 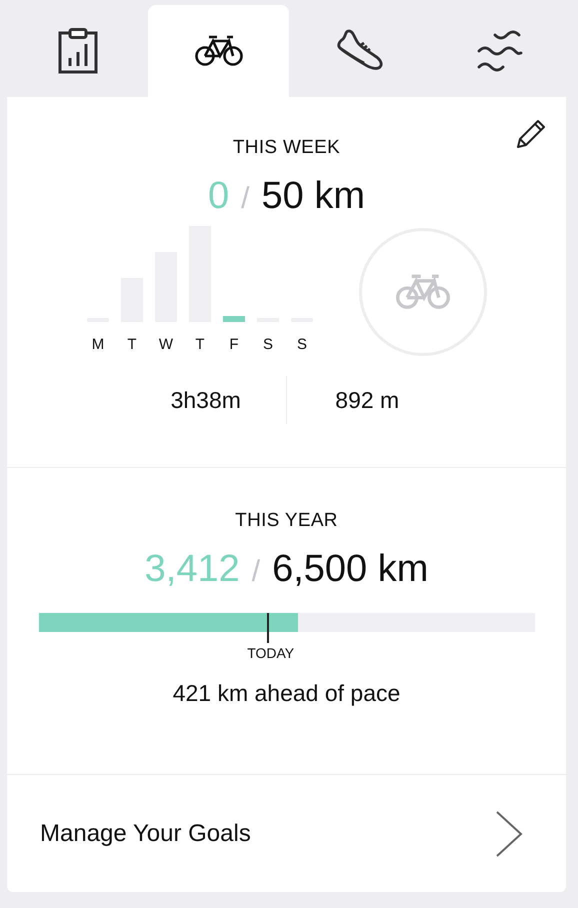 What do you see at coordinates (286, 693) in the screenshot?
I see `pace-text: 421 km ahead of pace` at bounding box center [286, 693].